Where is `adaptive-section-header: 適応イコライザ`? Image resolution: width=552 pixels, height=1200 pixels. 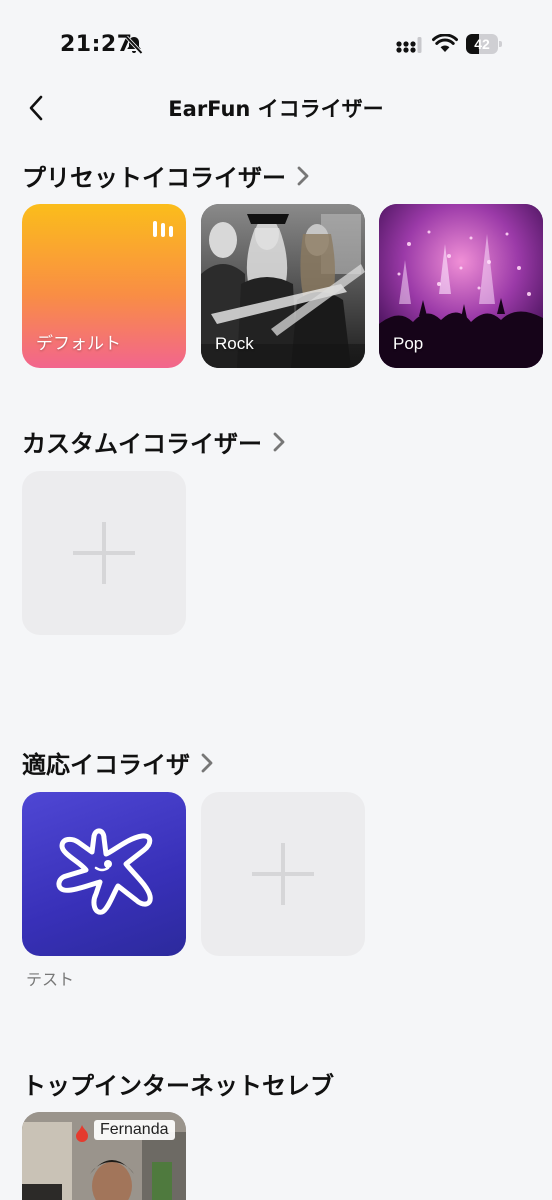 adaptive-section-header: 適応イコライザ is located at coordinates (118, 762).